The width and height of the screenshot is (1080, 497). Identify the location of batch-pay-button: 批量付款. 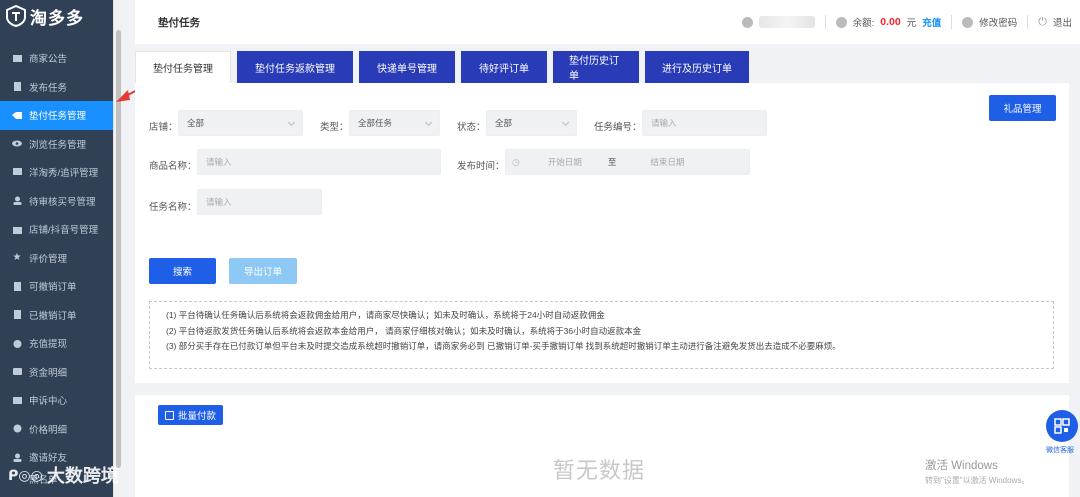
(191, 415).